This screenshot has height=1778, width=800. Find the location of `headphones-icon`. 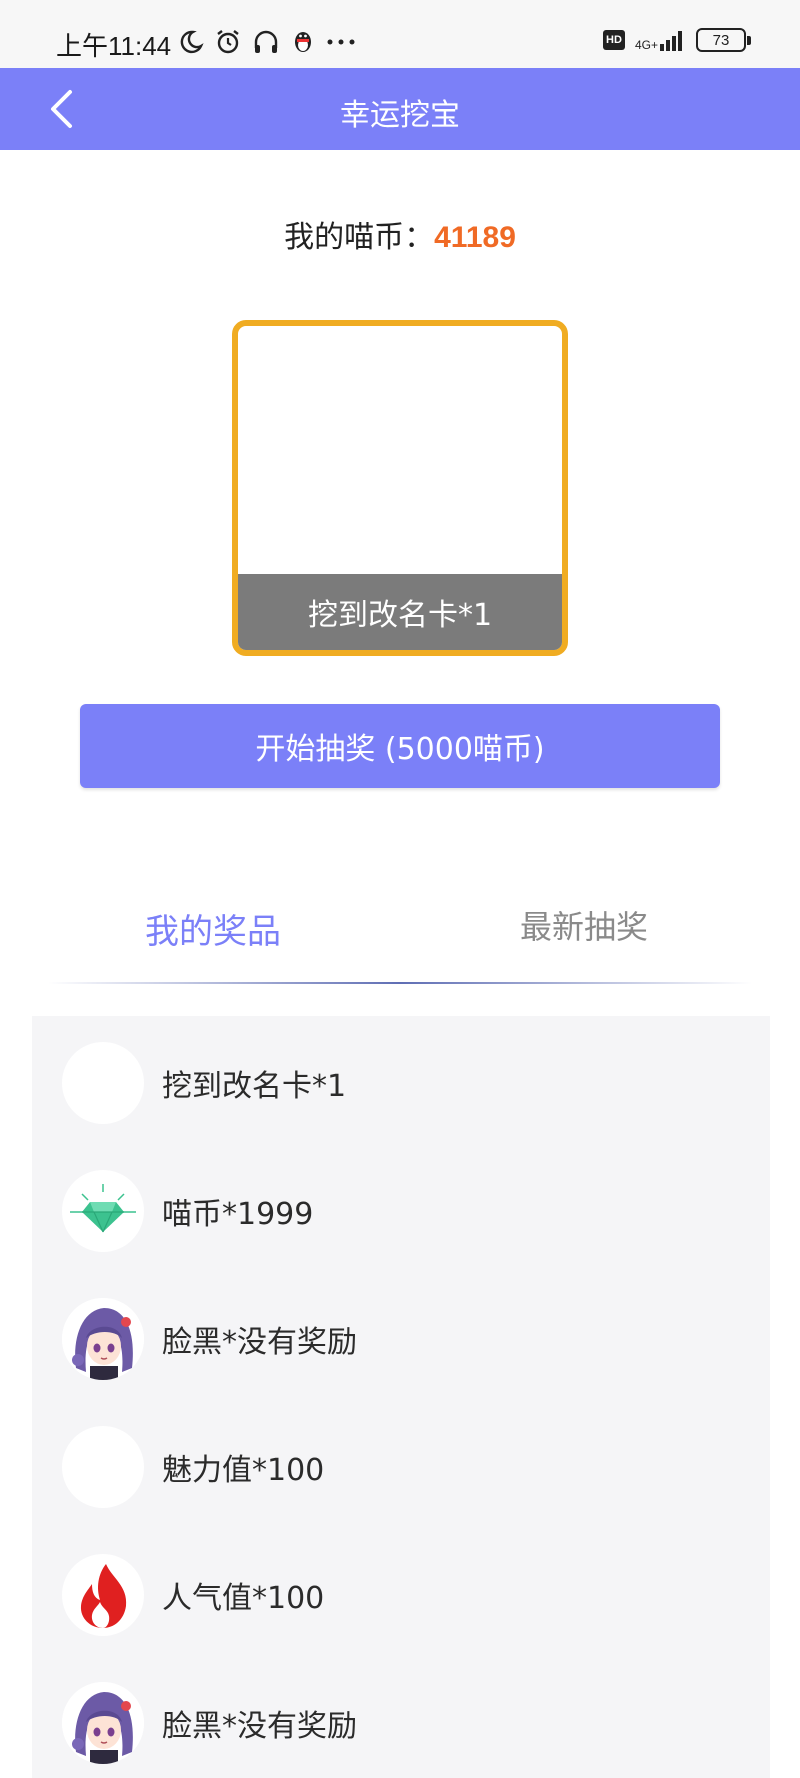

headphones-icon is located at coordinates (266, 41).